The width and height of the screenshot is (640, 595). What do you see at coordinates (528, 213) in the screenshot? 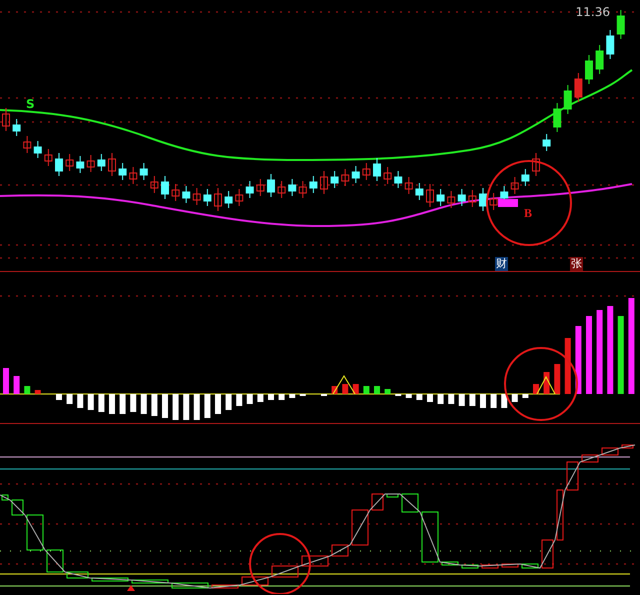
I see `signal-label: B` at bounding box center [528, 213].